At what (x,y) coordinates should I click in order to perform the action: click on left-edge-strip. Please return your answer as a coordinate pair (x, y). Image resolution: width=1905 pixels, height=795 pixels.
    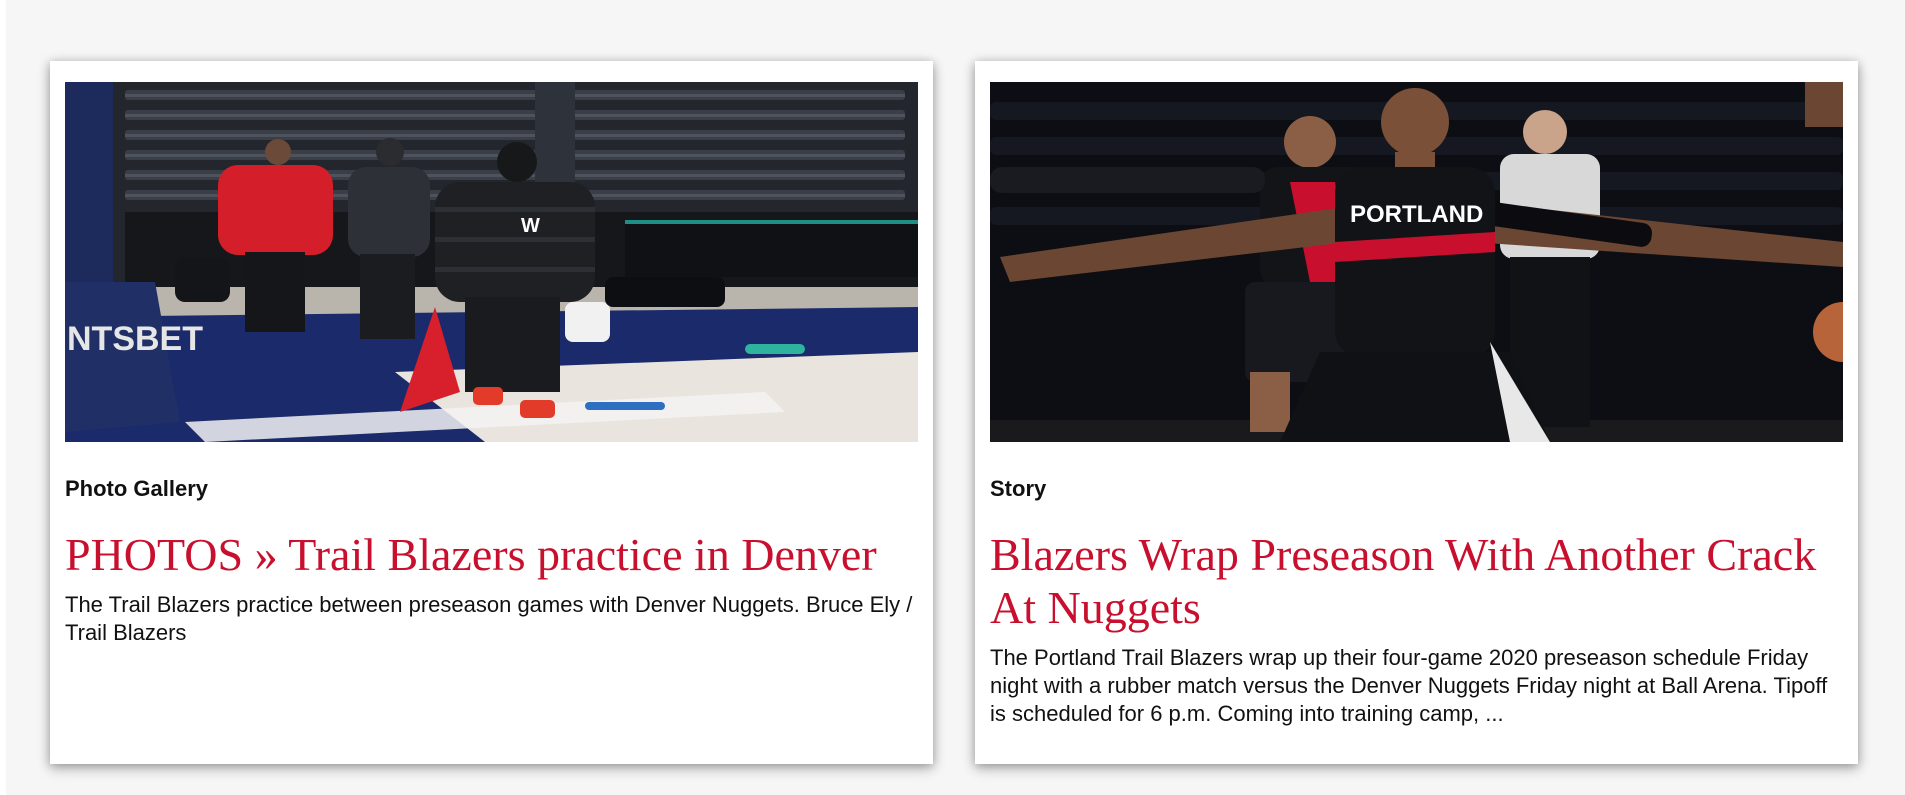
    Looking at the image, I should click on (3, 397).